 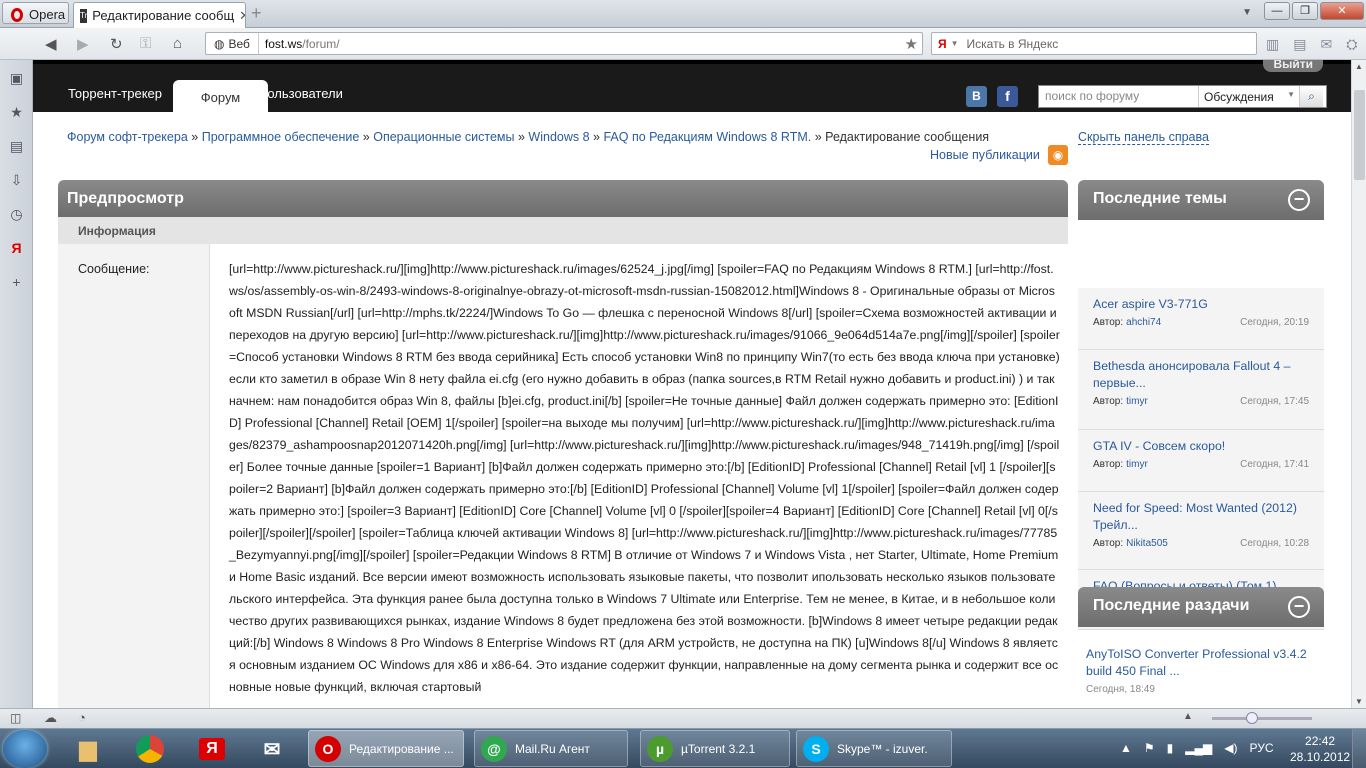 What do you see at coordinates (1351, 44) in the screenshot?
I see `turbo-icon: ⛭` at bounding box center [1351, 44].